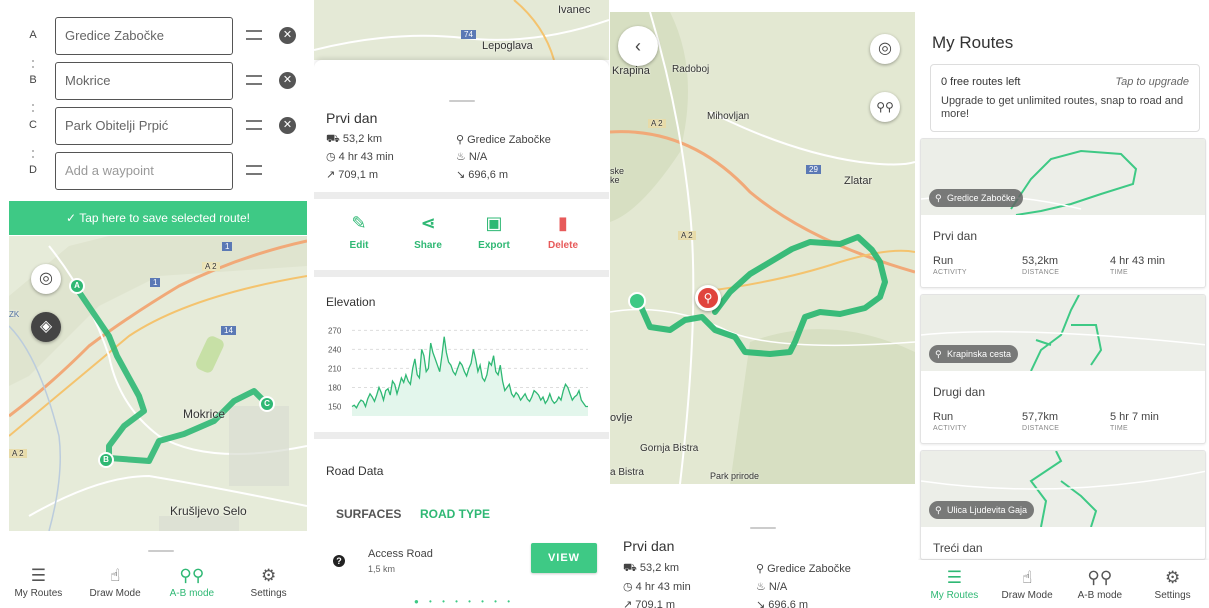 The height and width of the screenshot is (608, 1209). Describe the element at coordinates (708, 298) in the screenshot. I see `location-pin-icon: ⚲` at that location.